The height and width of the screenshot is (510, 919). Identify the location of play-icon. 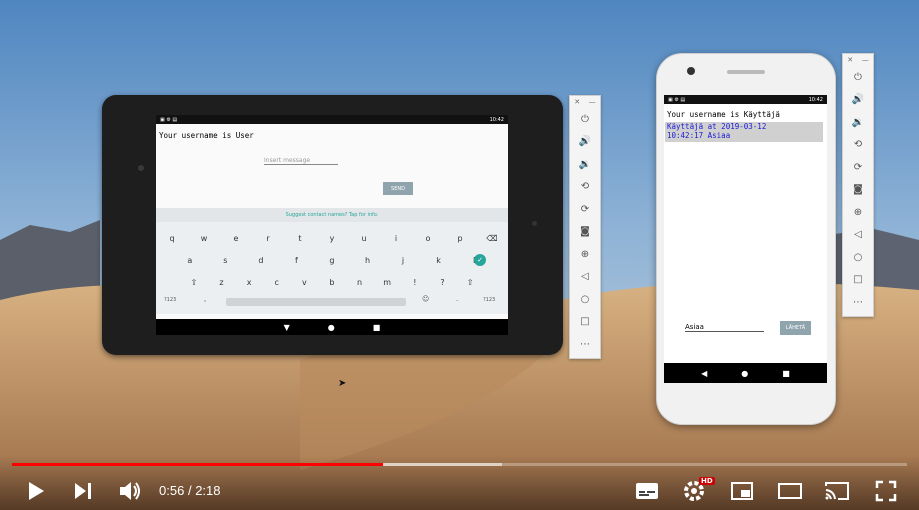
(36, 491).